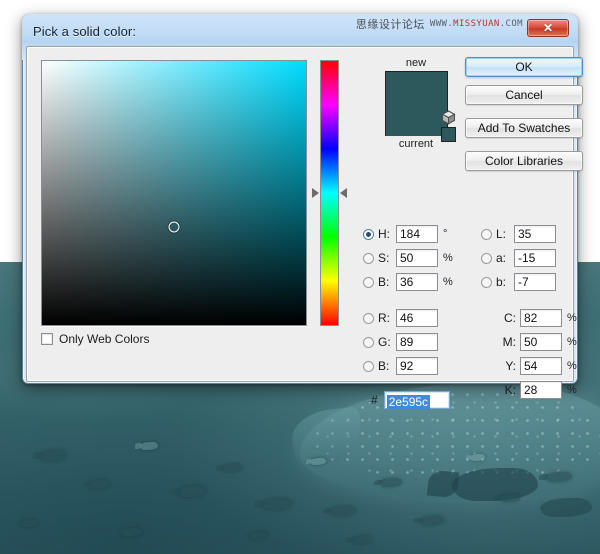 Image resolution: width=600 pixels, height=554 pixels. What do you see at coordinates (416, 103) in the screenshot?
I see `color-preview-group: new current` at bounding box center [416, 103].